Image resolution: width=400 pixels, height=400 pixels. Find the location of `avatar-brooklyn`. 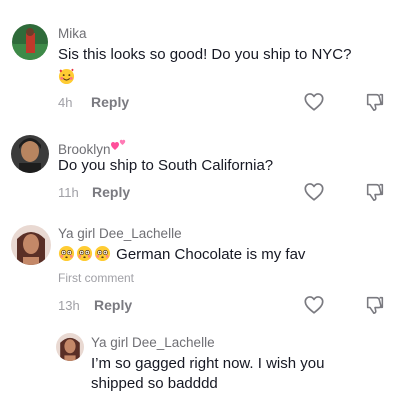

avatar-brooklyn is located at coordinates (30, 154).